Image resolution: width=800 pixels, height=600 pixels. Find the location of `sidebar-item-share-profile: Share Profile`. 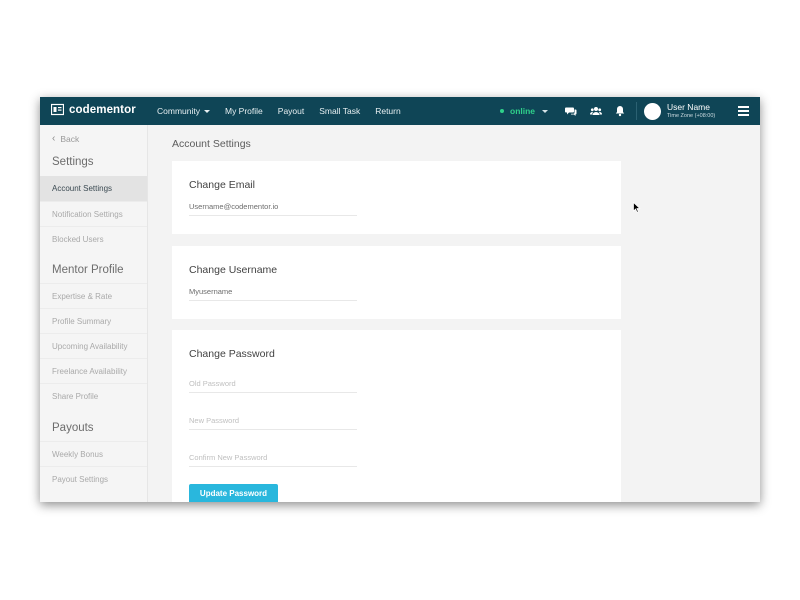

sidebar-item-share-profile: Share Profile is located at coordinates (93, 395).